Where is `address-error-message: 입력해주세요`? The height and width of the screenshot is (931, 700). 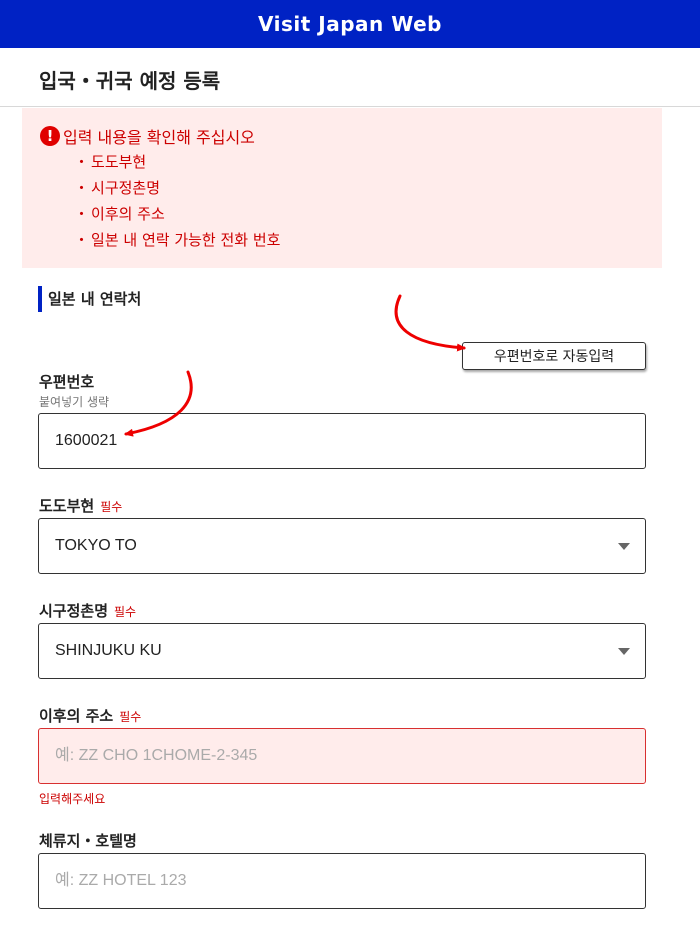 address-error-message: 입력해주세요 is located at coordinates (72, 799).